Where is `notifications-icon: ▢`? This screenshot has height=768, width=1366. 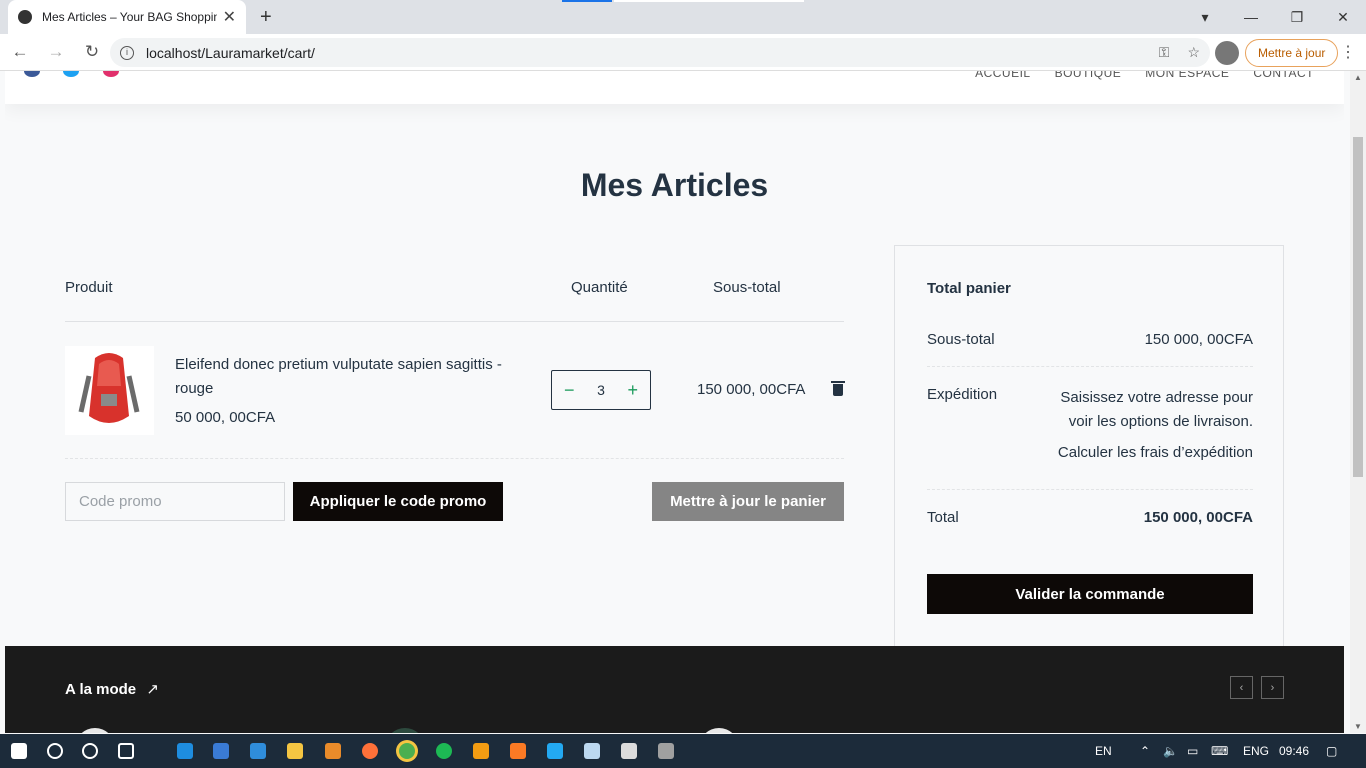 notifications-icon: ▢ is located at coordinates (1331, 751).